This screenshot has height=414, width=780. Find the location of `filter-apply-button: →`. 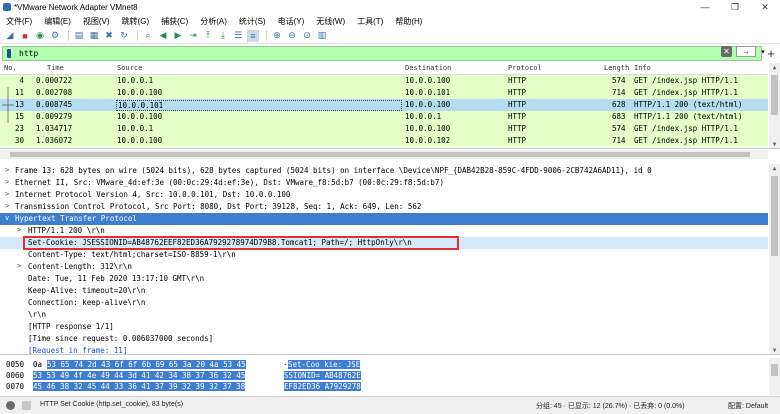

filter-apply-button: → is located at coordinates (746, 51).